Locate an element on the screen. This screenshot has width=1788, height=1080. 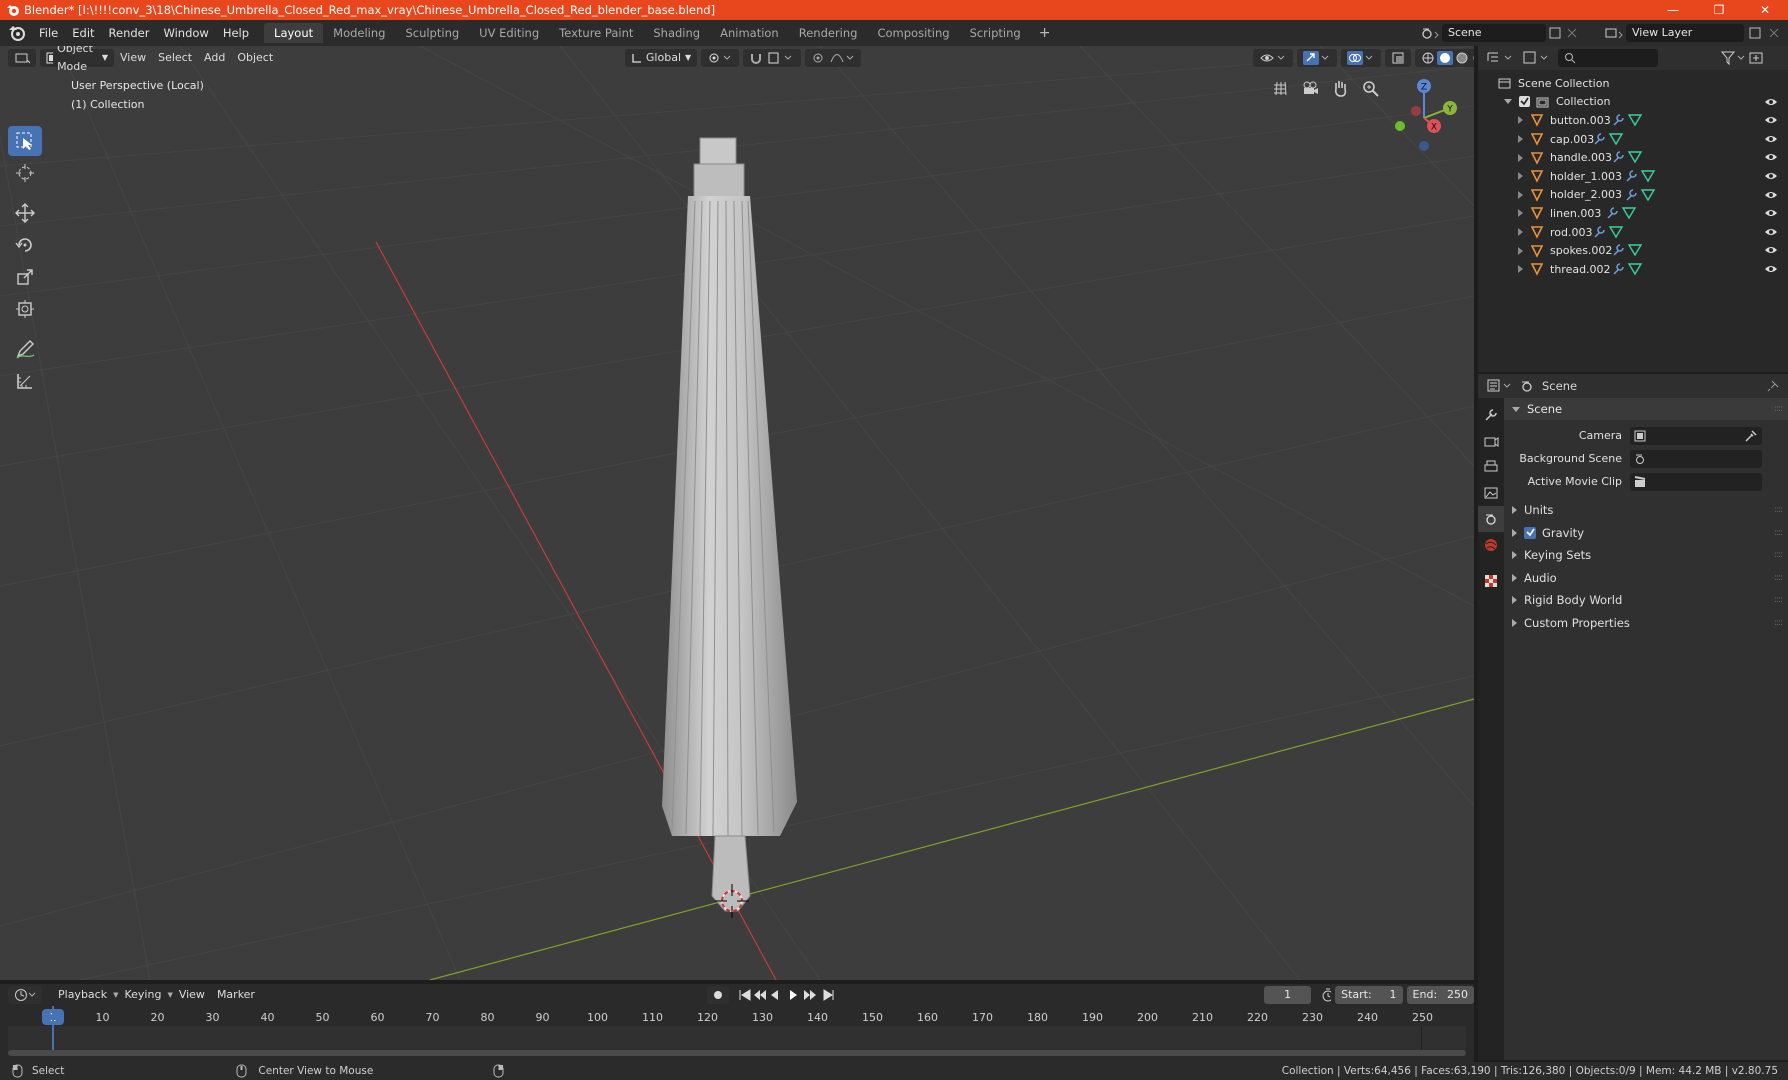
timeline-scrollbar is located at coordinates (737, 1053).